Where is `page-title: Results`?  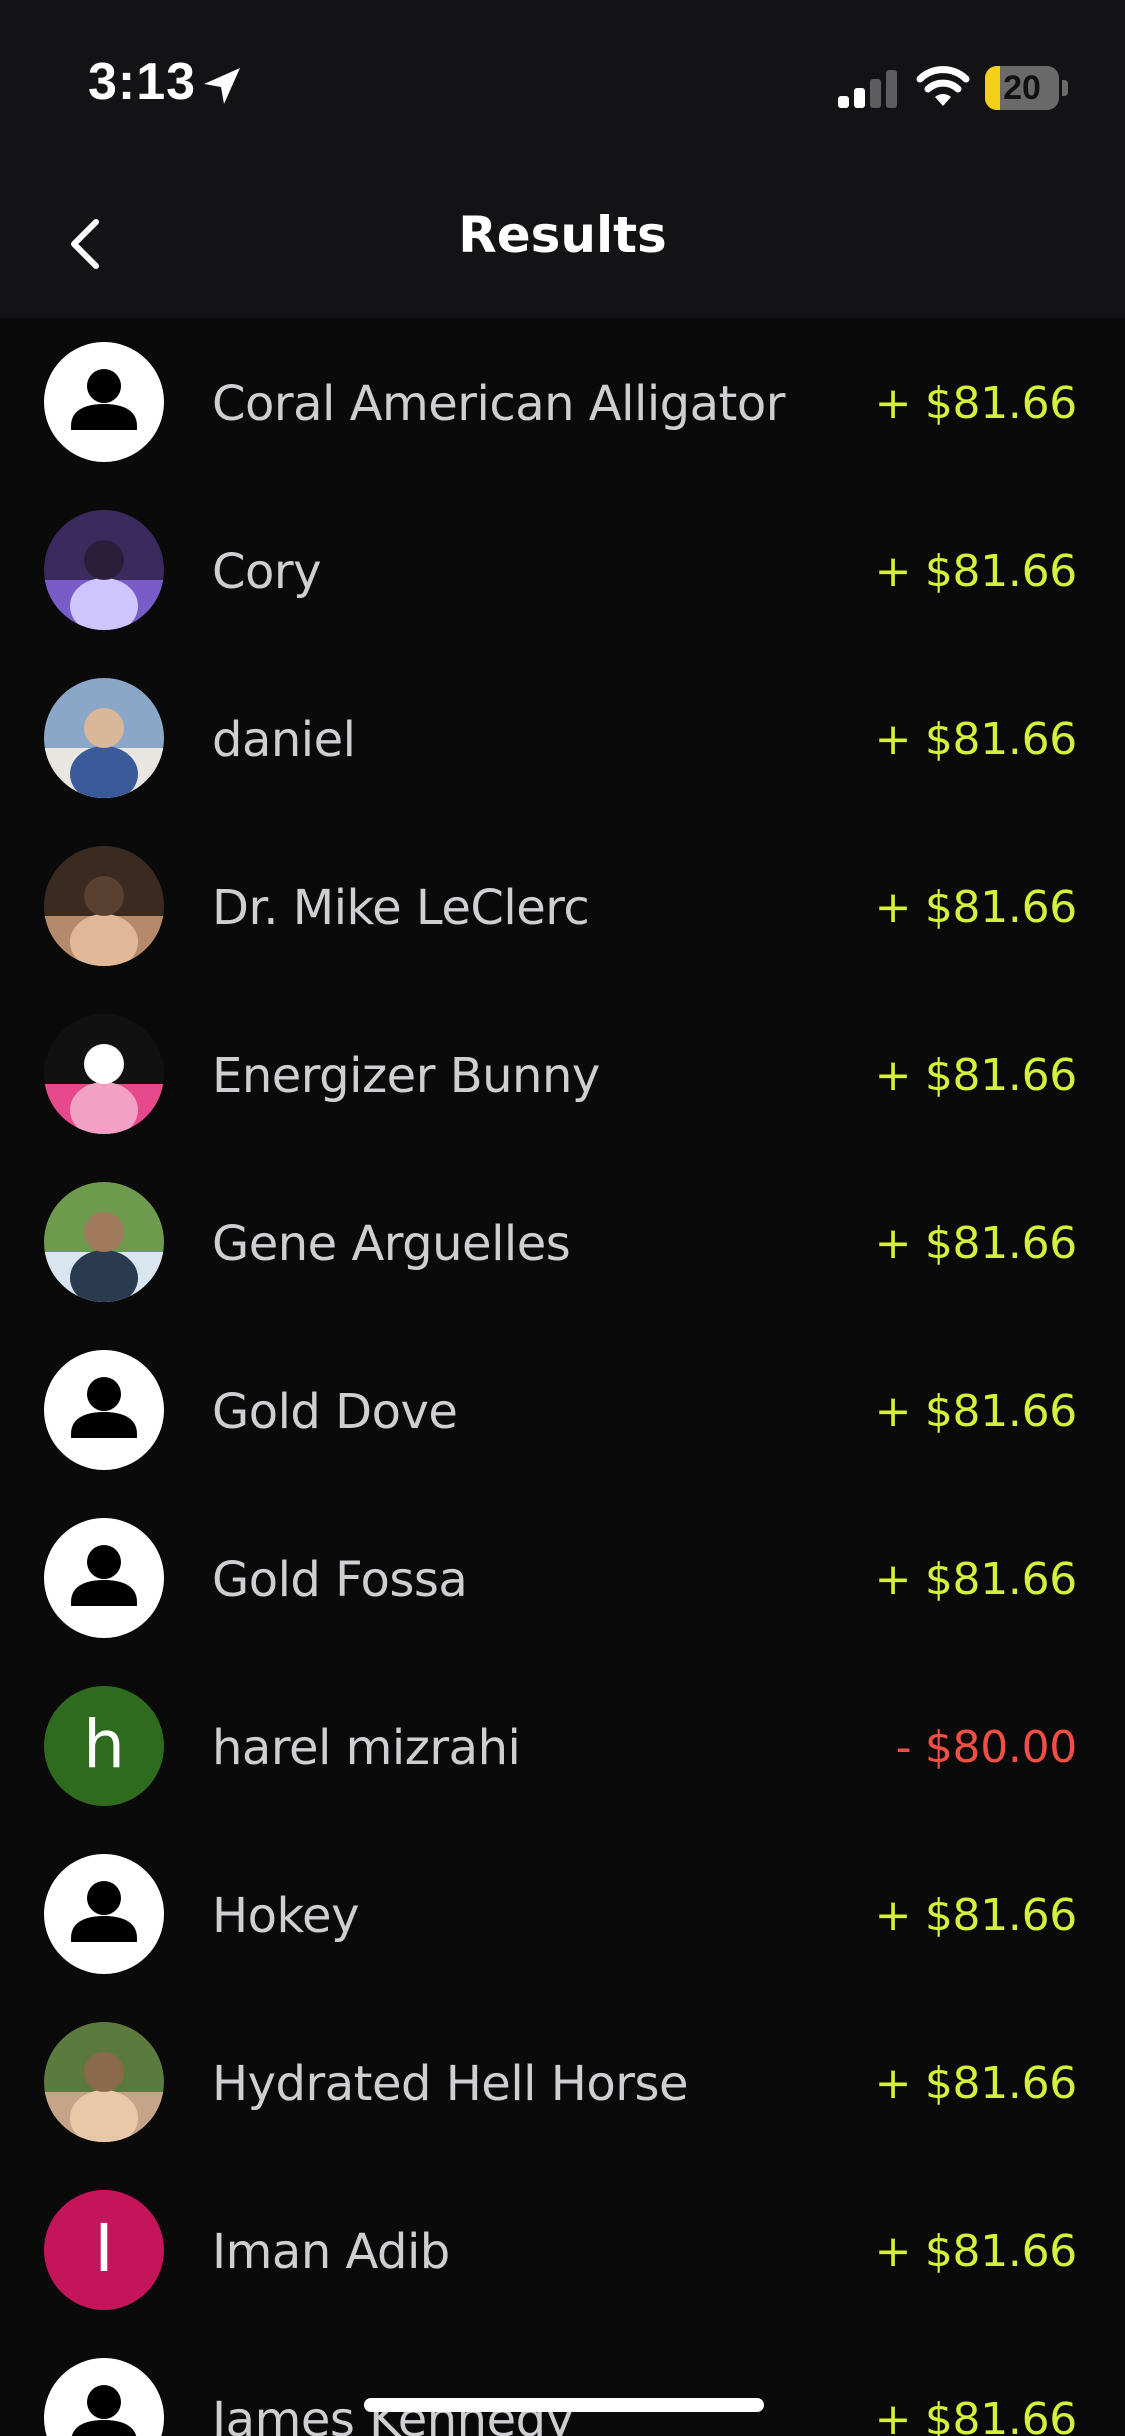 page-title: Results is located at coordinates (562, 235).